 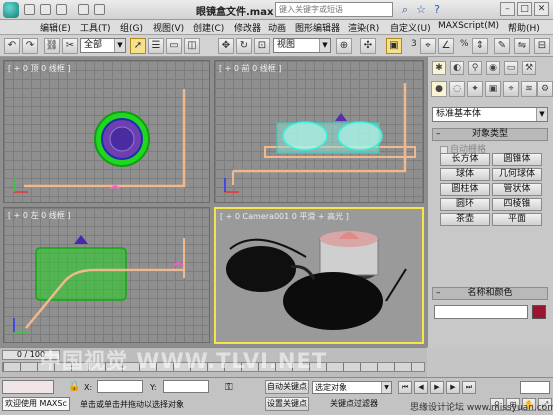 I want to click on display-tab-icon: ▭, so click(x=511, y=68).